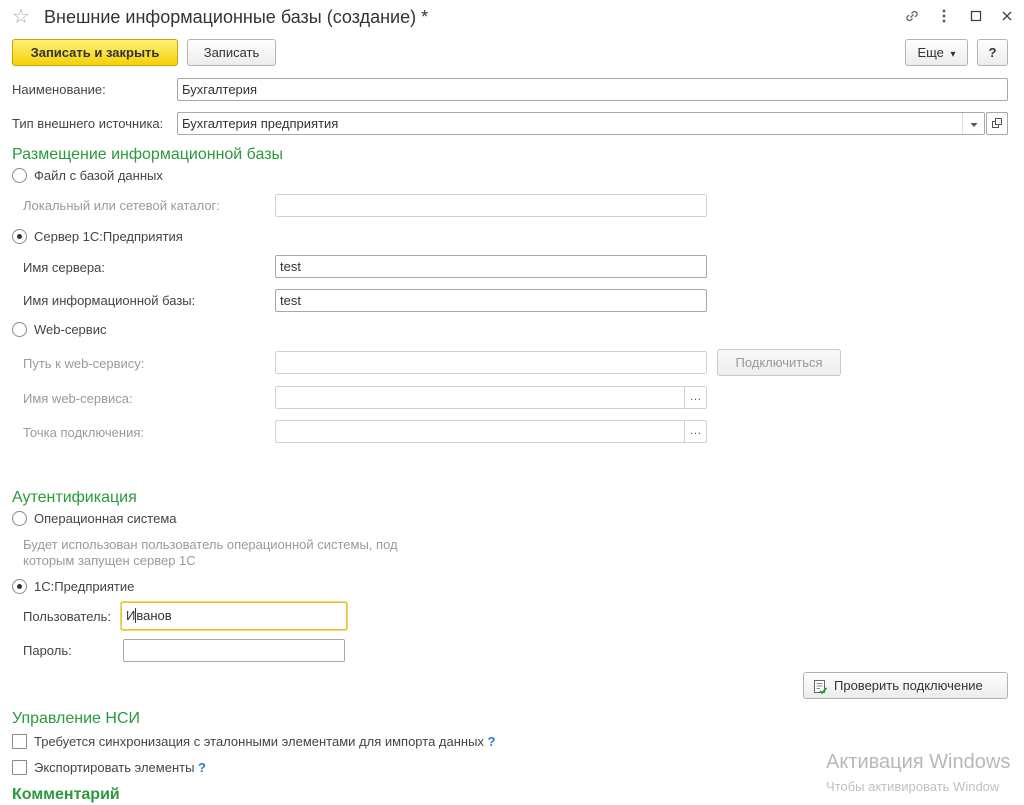  Describe the element at coordinates (944, 16) in the screenshot. I see `more-vertical-icon` at that location.